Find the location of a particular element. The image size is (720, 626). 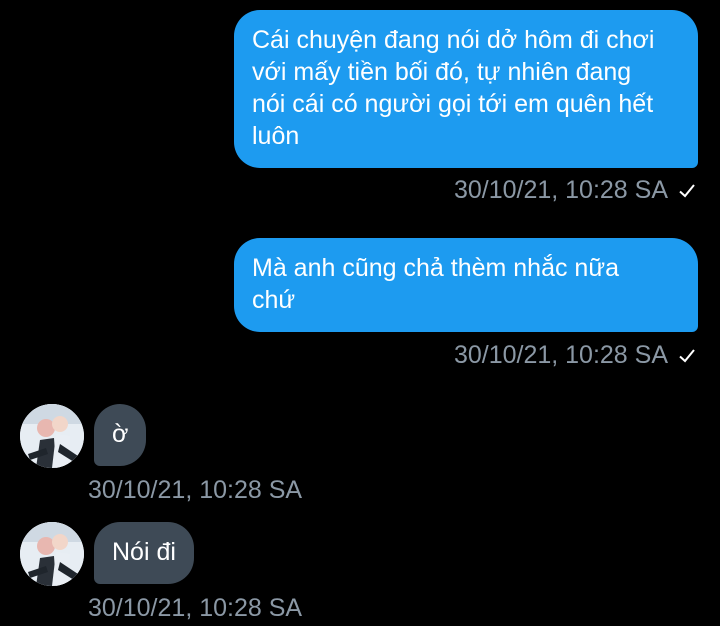

message-text: Nói đi is located at coordinates (144, 552).